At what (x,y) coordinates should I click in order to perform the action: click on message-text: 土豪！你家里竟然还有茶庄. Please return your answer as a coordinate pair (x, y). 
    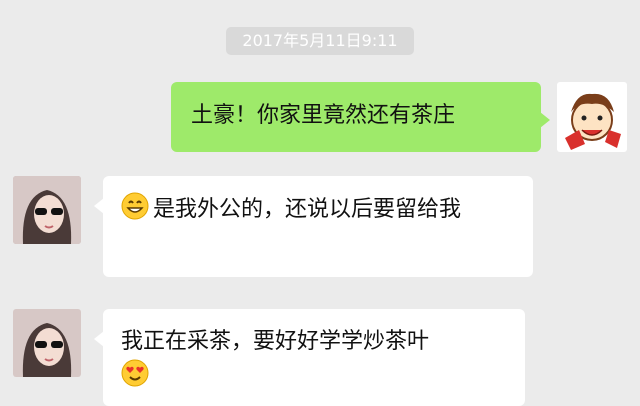
    Looking at the image, I should click on (323, 115).